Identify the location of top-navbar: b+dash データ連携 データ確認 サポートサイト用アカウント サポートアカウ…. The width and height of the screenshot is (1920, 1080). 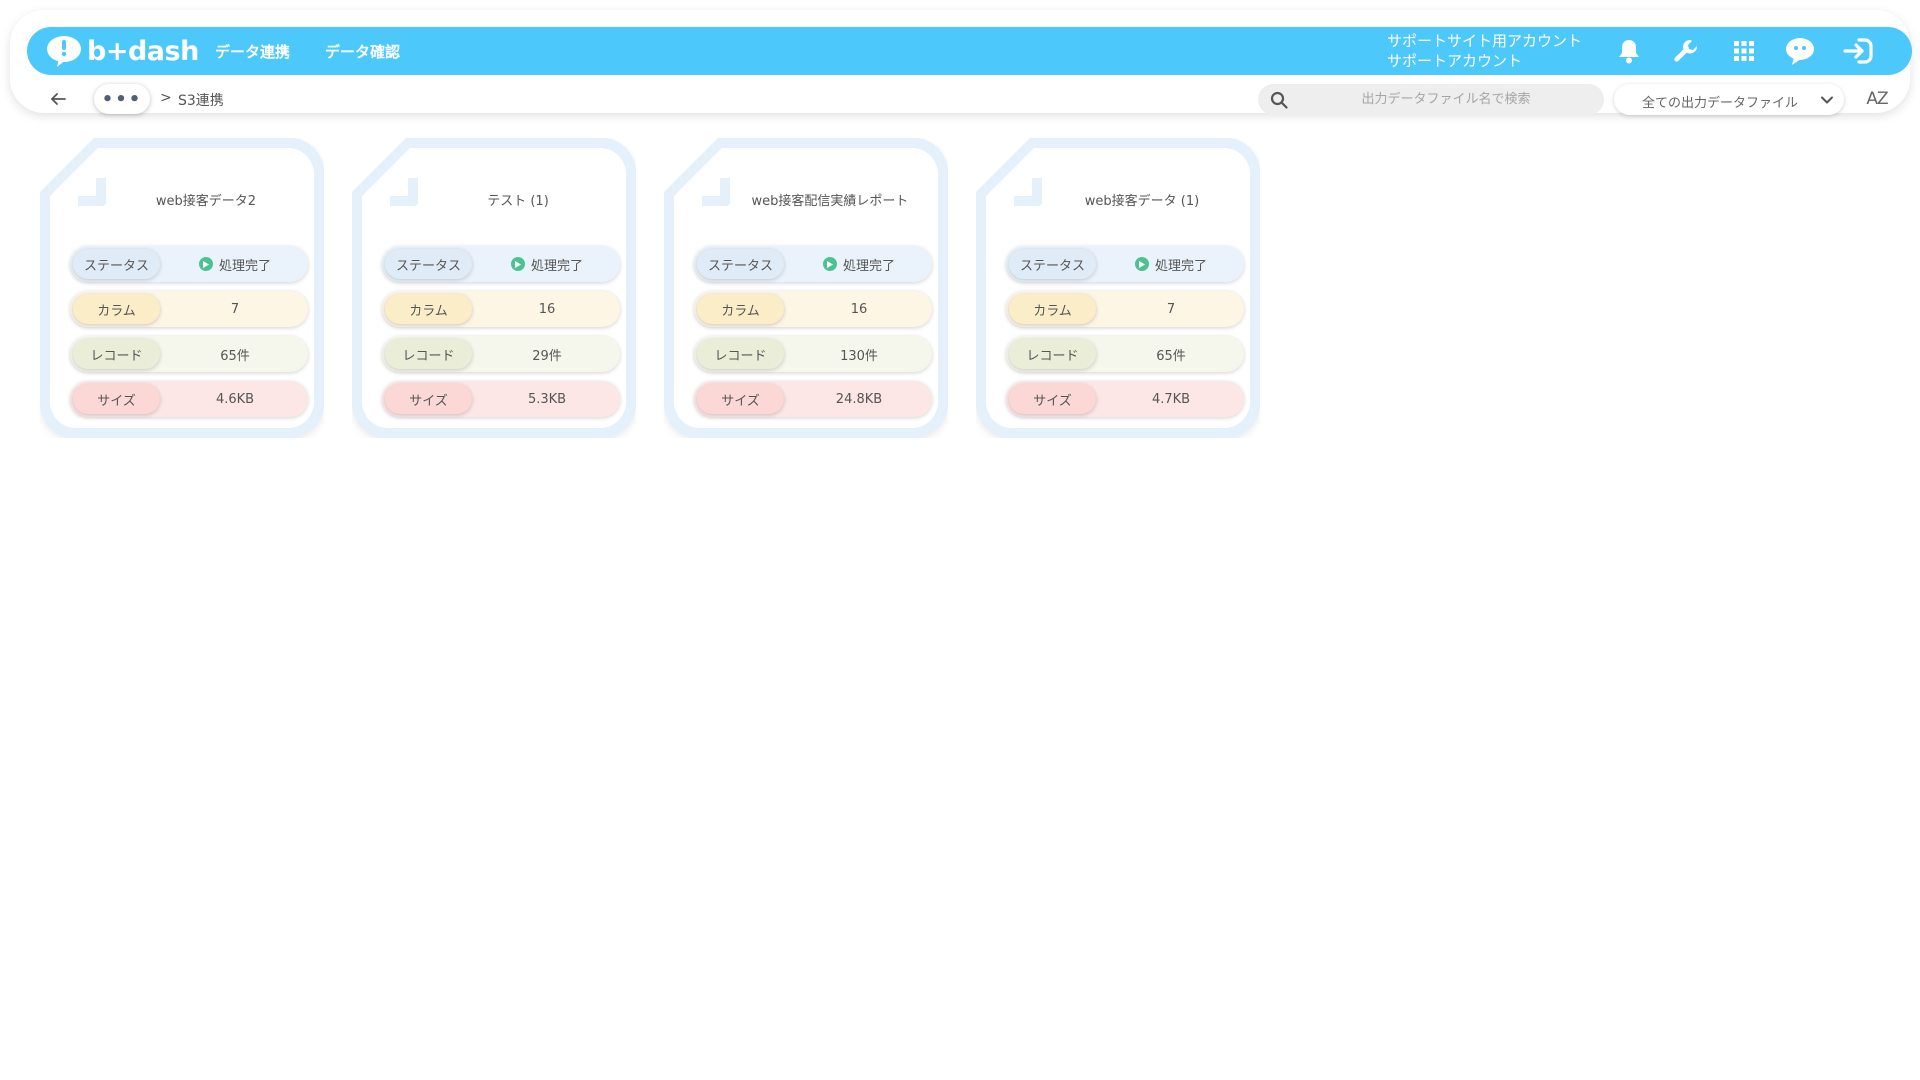
(969, 51).